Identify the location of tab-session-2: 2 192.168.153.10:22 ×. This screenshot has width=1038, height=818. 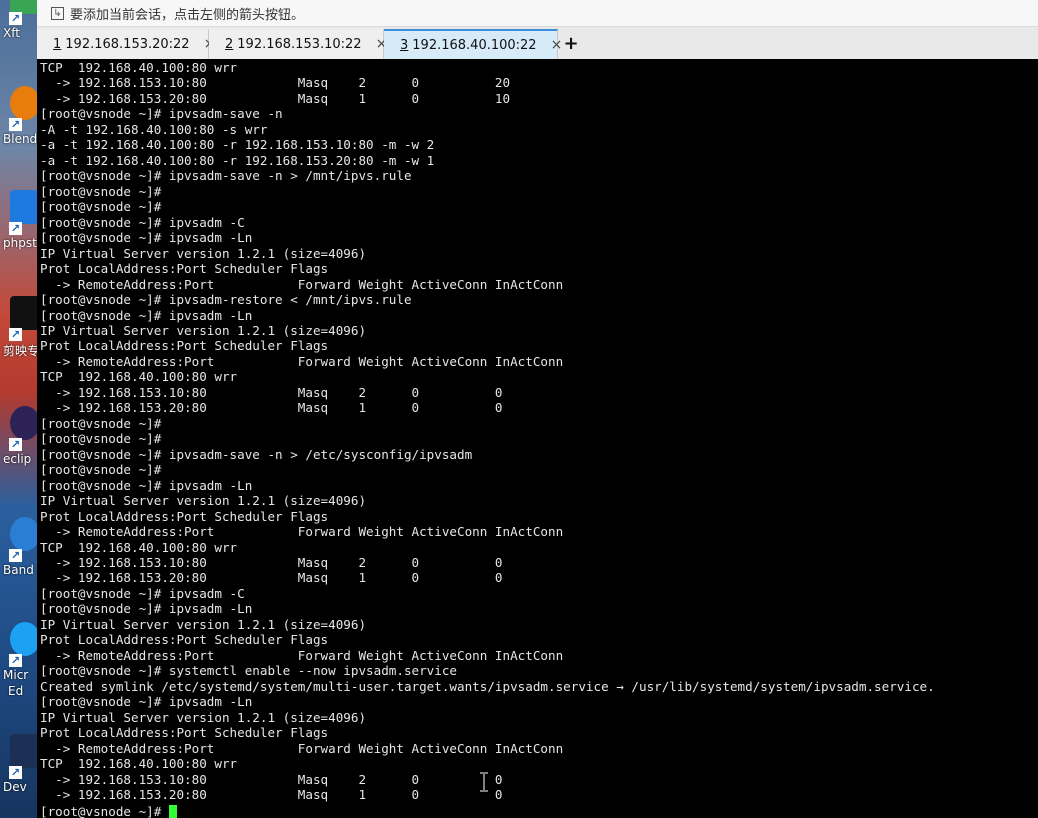
(298, 44).